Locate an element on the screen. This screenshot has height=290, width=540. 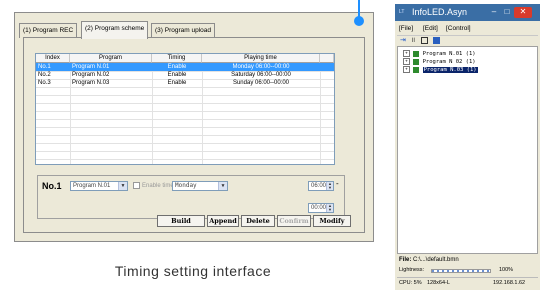
start-time-value: 06:00 is located at coordinates (319, 186).